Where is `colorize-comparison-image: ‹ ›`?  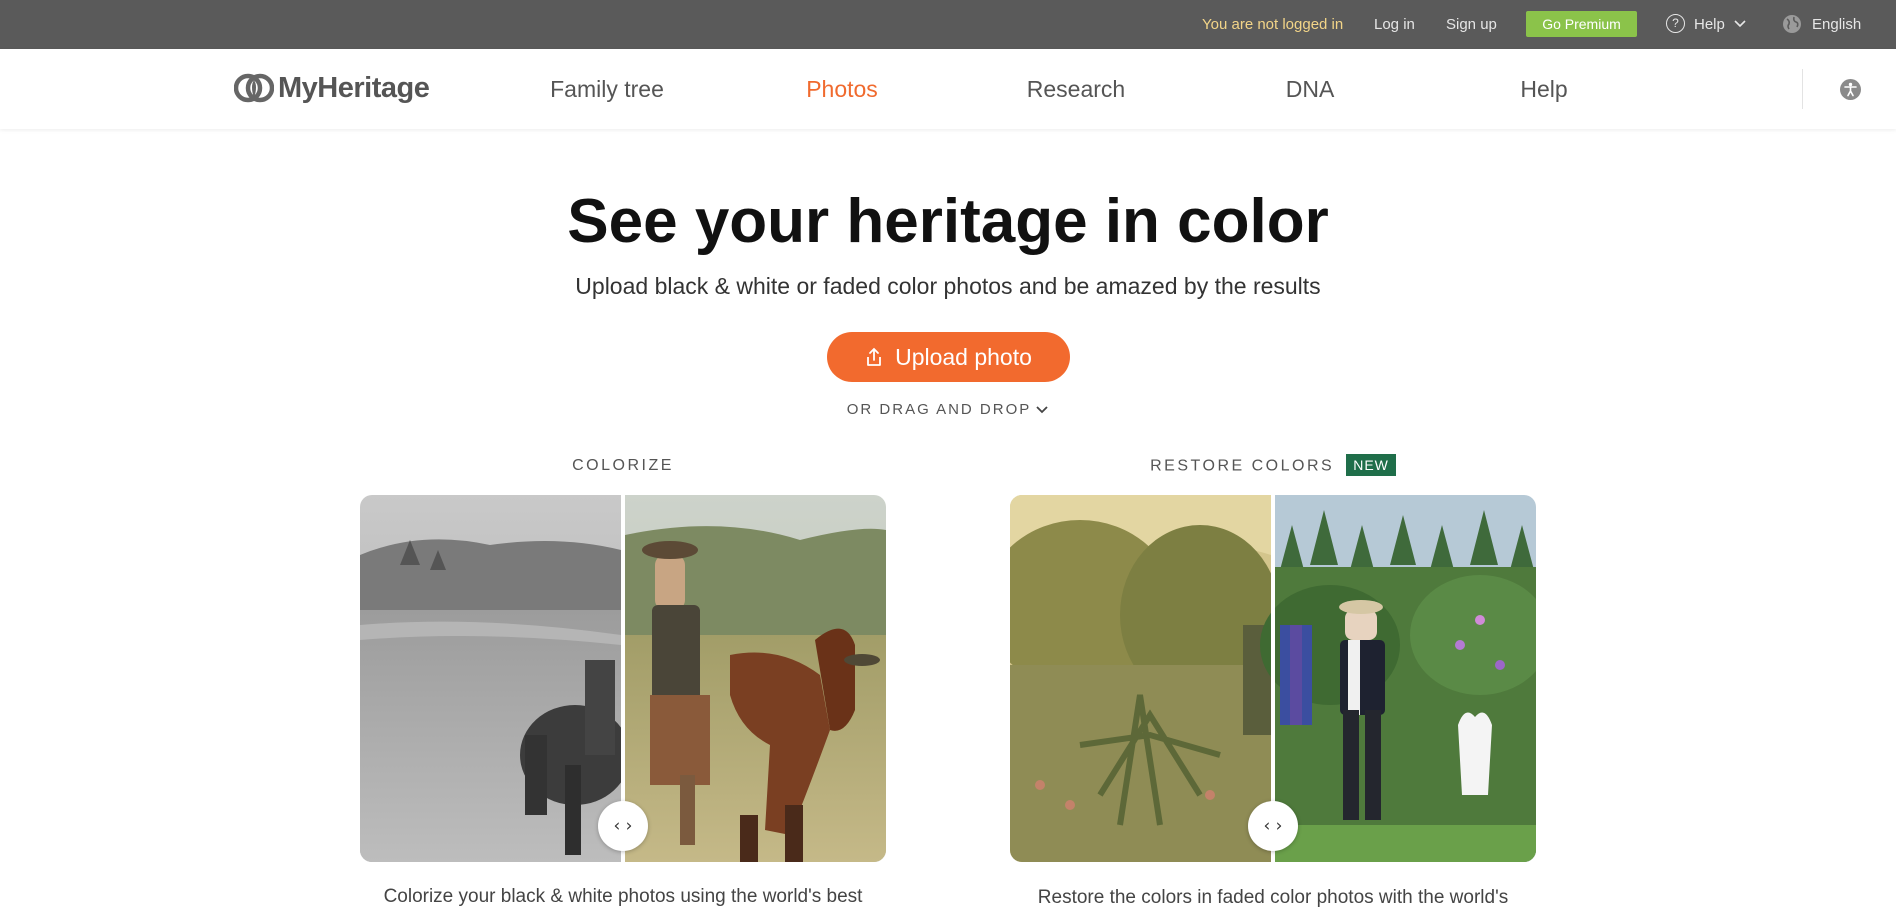 colorize-comparison-image: ‹ › is located at coordinates (623, 678).